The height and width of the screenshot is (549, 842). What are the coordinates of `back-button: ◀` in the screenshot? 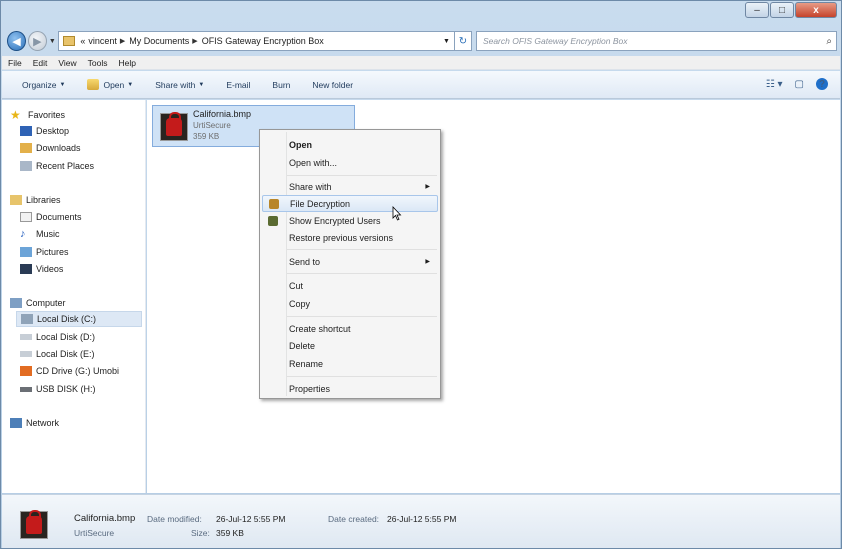 It's located at (16, 41).